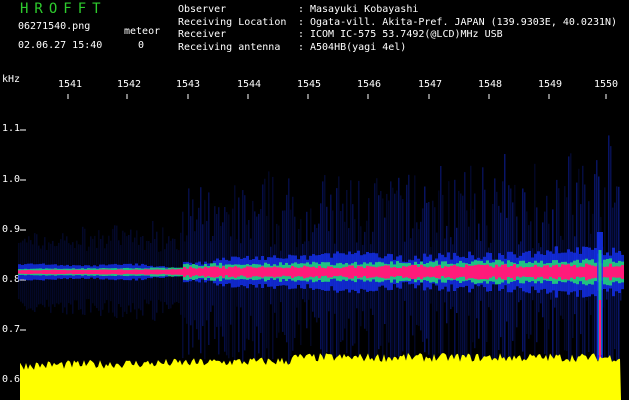 The width and height of the screenshot is (629, 400). I want to click on noise-floor, so click(320, 376).